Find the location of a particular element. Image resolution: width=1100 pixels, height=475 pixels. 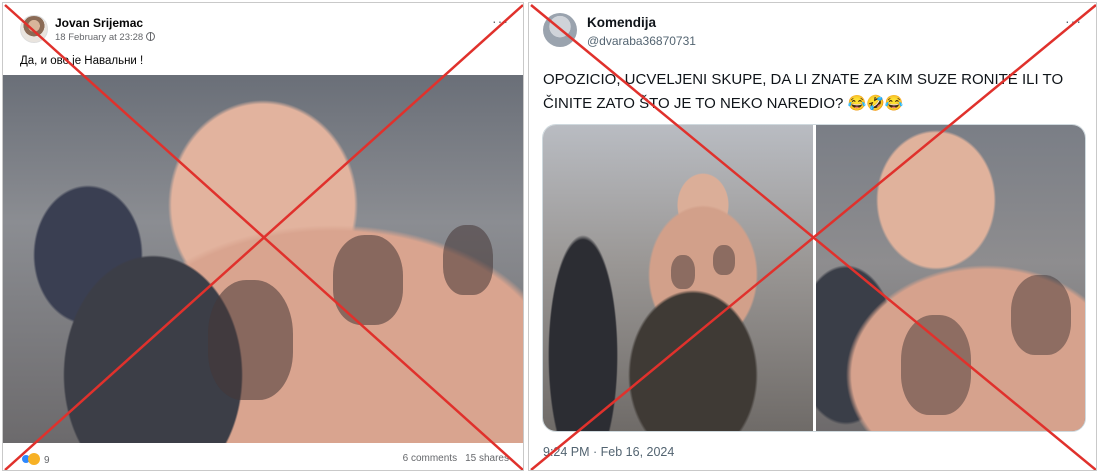

shoulder-tattoo is located at coordinates (468, 260).